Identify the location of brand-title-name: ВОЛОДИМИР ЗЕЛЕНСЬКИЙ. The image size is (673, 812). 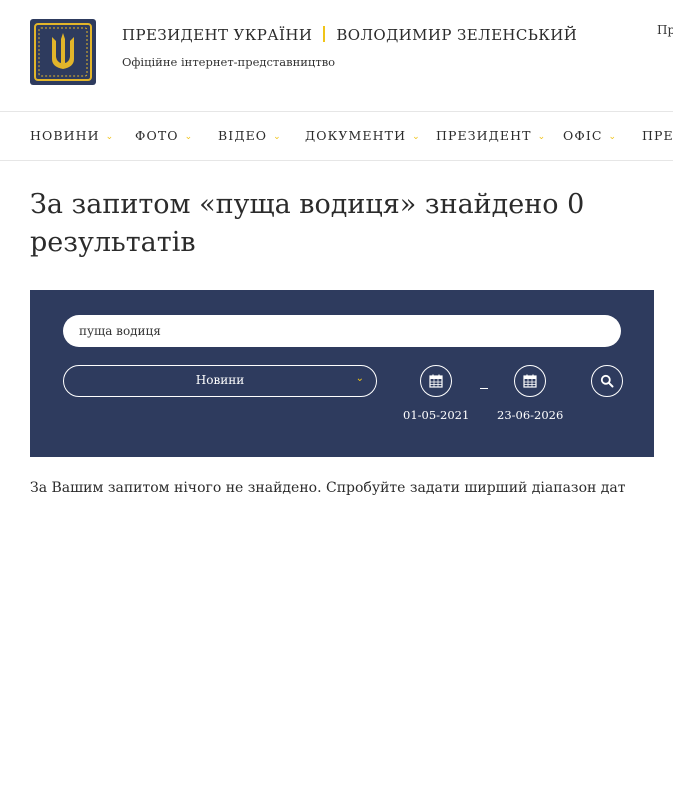
(457, 35).